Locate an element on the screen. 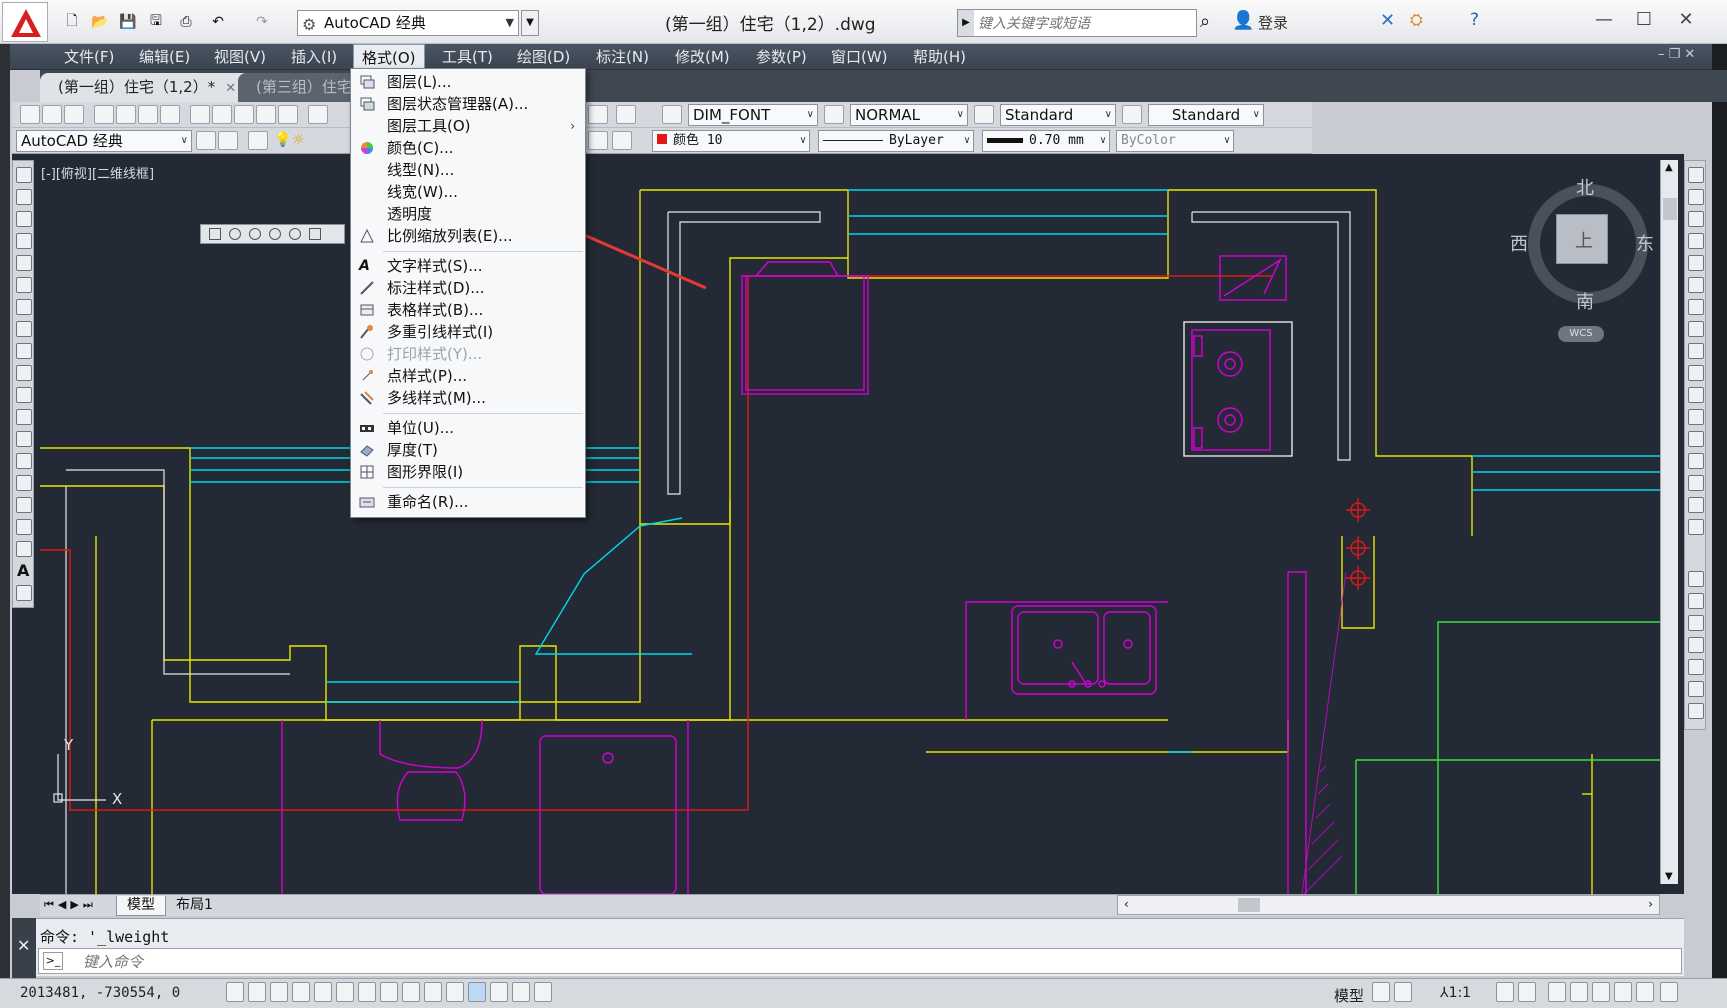 The height and width of the screenshot is (1008, 1727). wcs-menu: WCS is located at coordinates (1581, 334).